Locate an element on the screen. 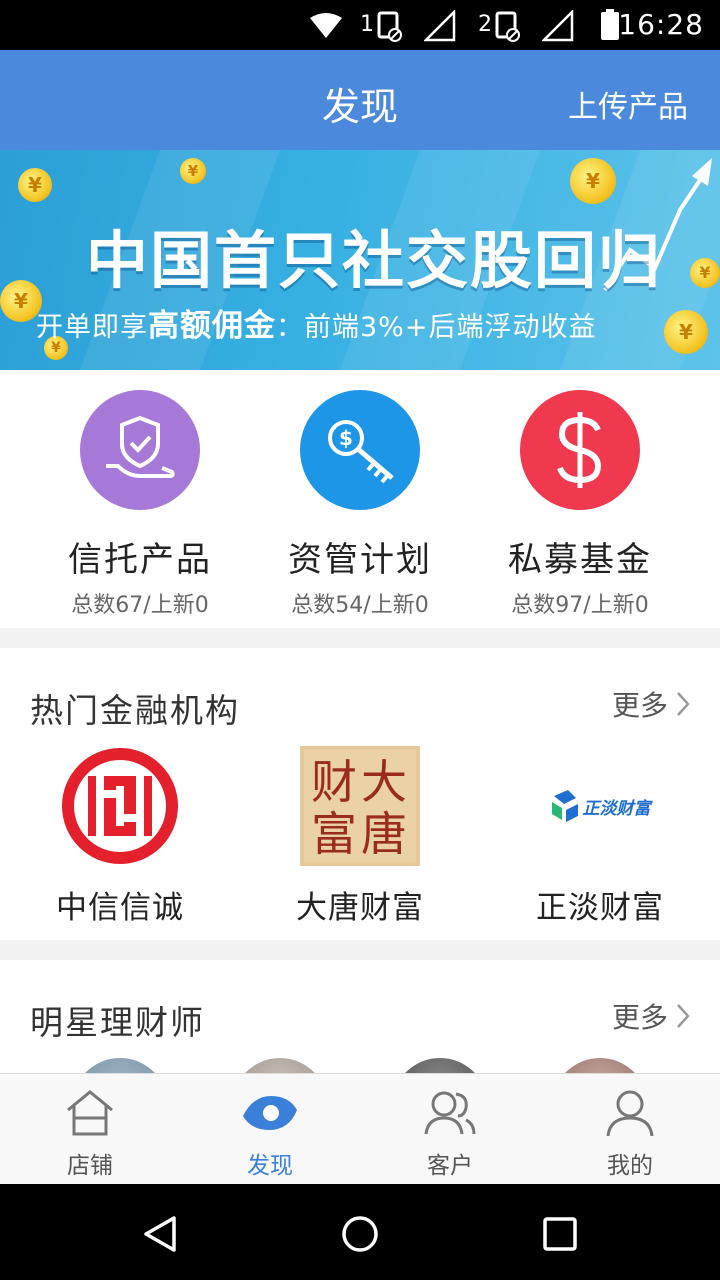 The image size is (720, 1280). tab-me: 我的 is located at coordinates (630, 1134).